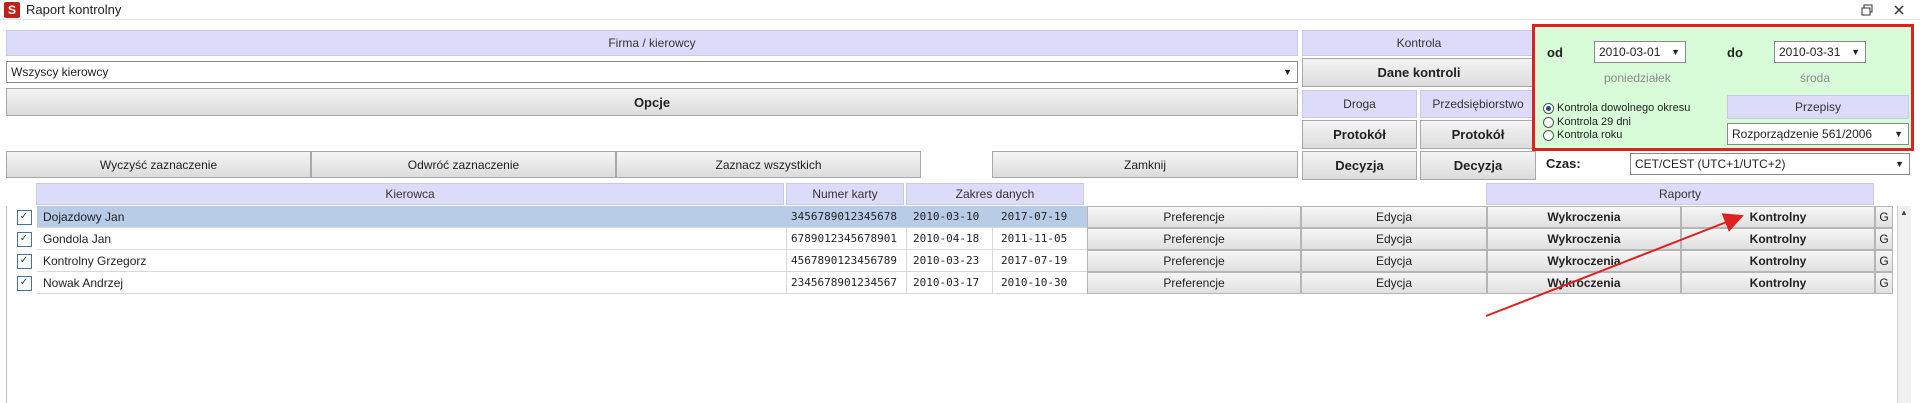 This screenshot has width=1920, height=403. I want to click on droga-header: Droga, so click(1359, 104).